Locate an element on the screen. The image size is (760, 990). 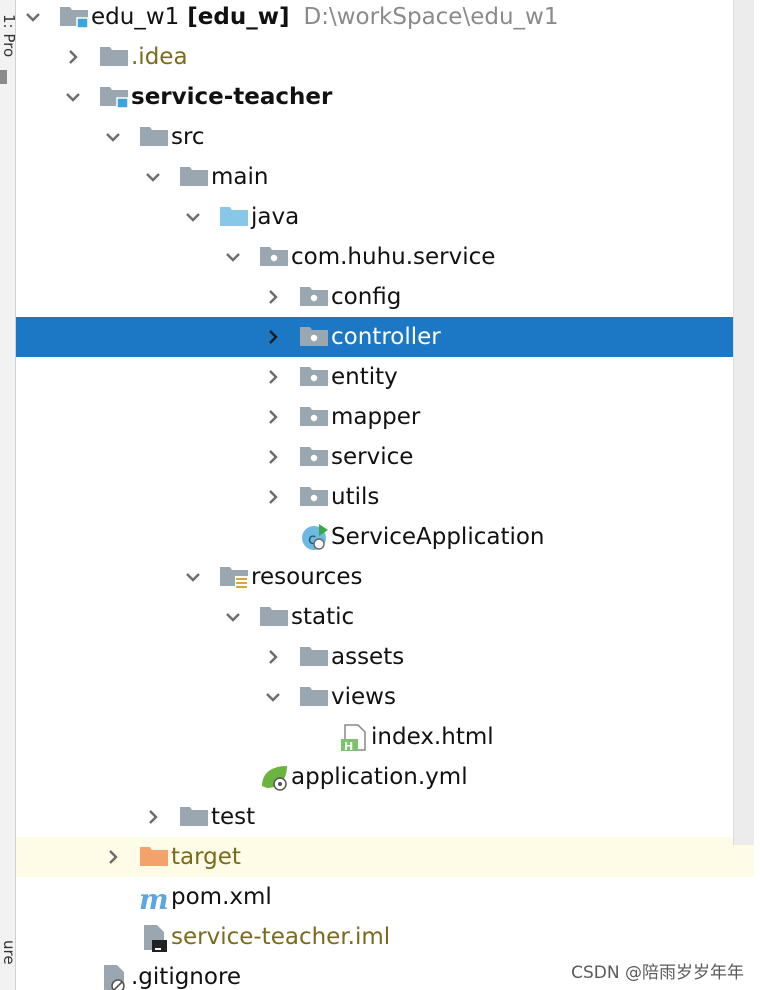
tree-row: views is located at coordinates (385, 697).